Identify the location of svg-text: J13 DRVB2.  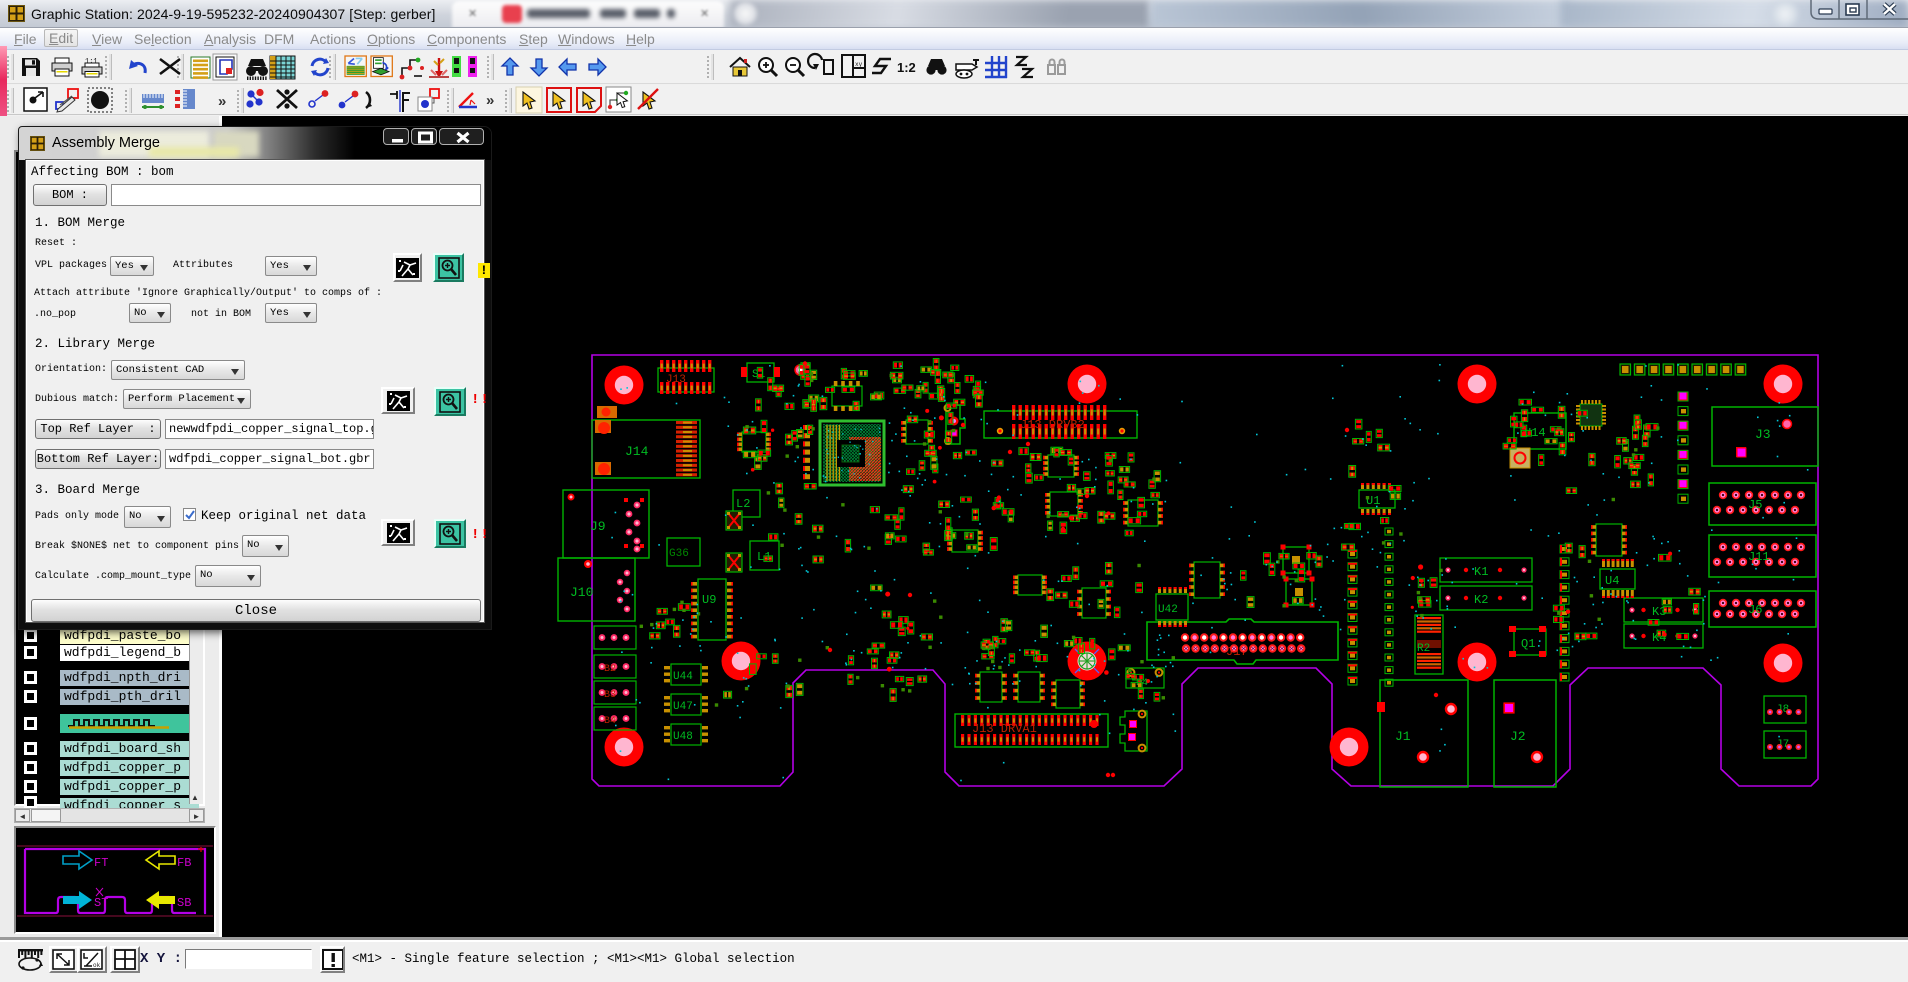
(1052, 425).